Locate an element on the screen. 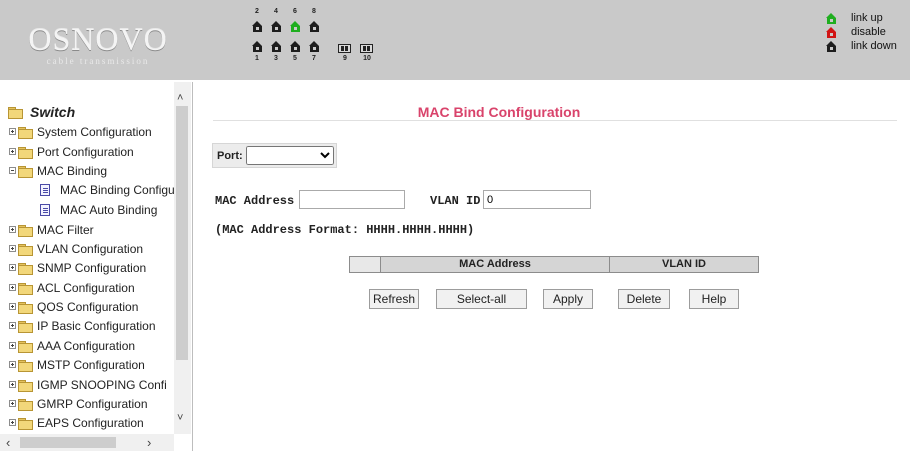 This screenshot has width=910, height=451. port-9-fiber-icon is located at coordinates (344, 48).